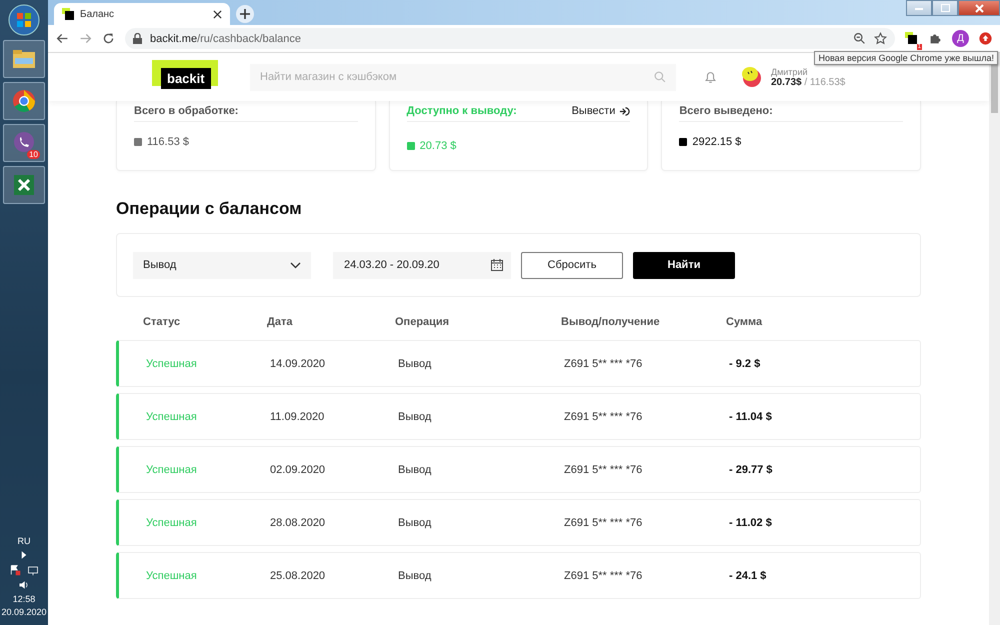 This screenshot has height=625, width=1000. I want to click on column-header: Операция, so click(422, 322).